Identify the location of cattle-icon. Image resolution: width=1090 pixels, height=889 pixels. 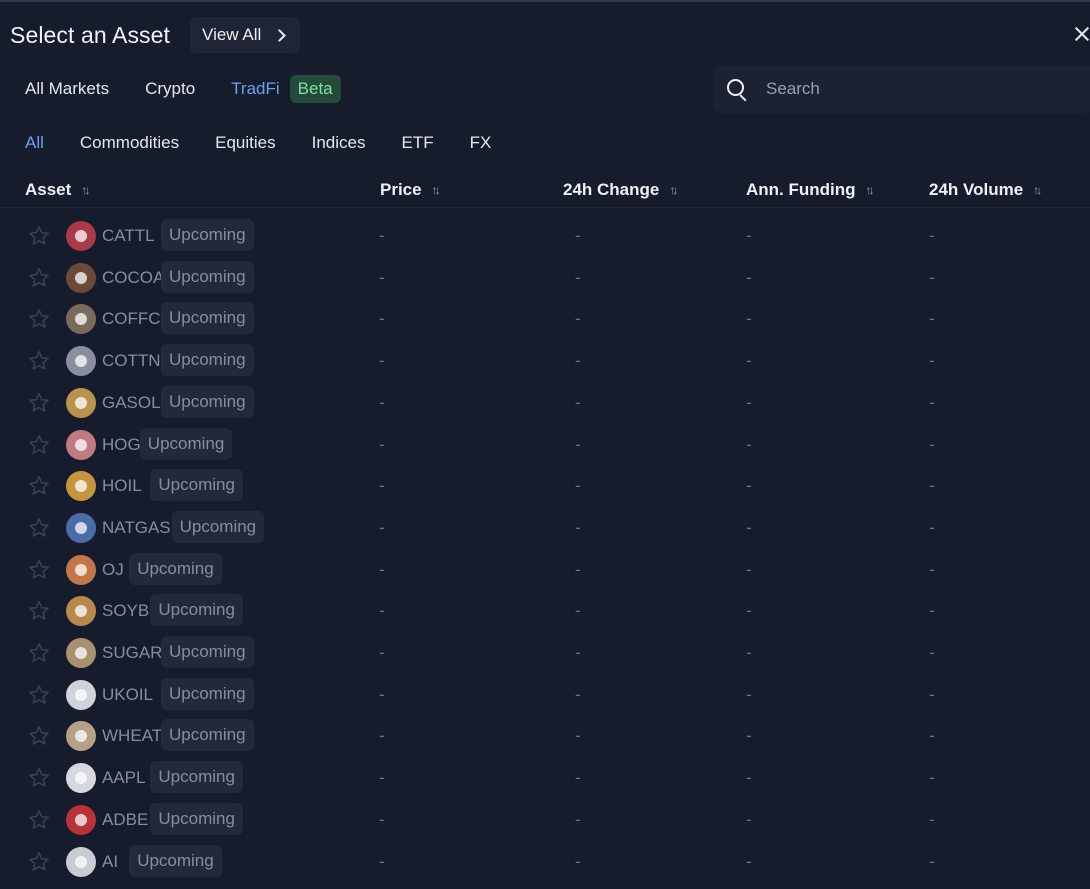
(81, 236).